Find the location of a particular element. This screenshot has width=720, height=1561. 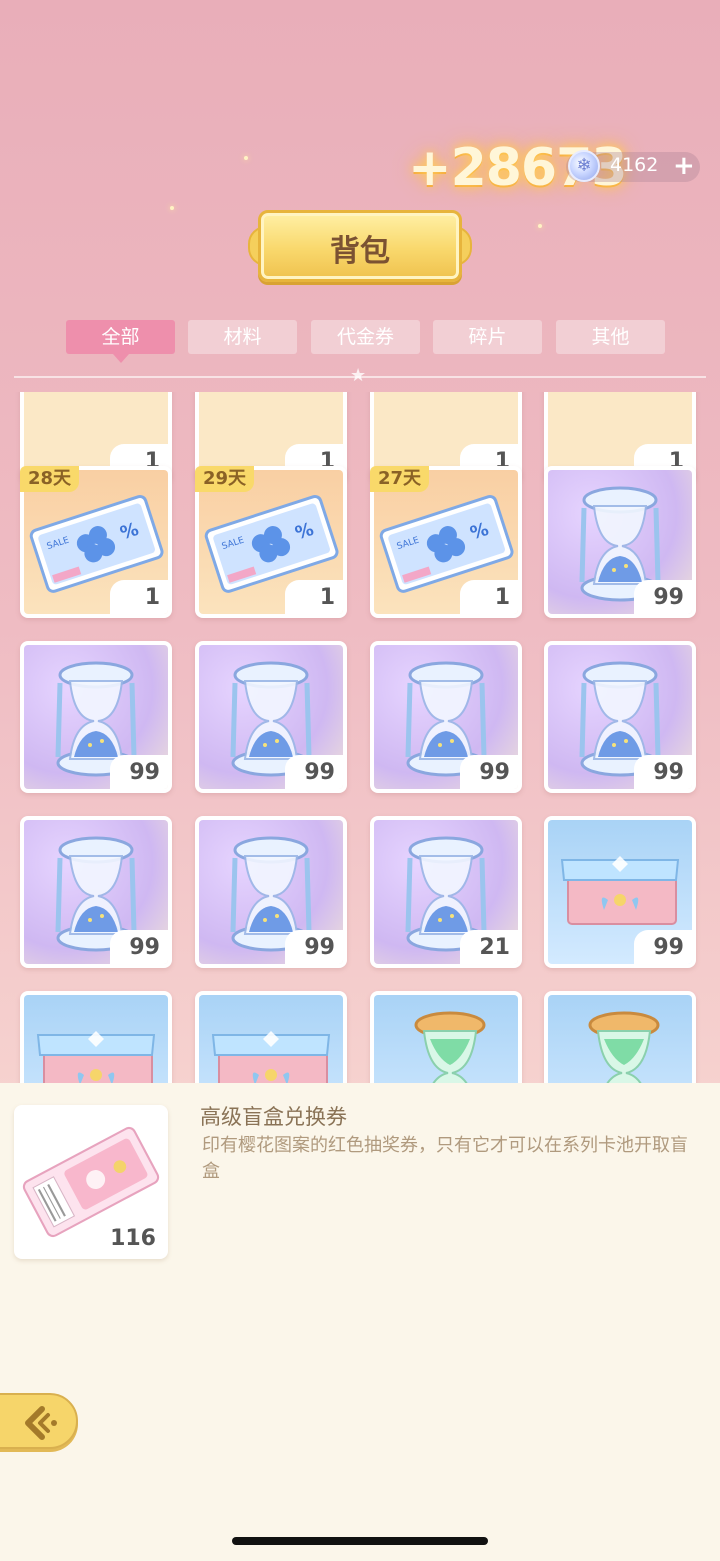

expiry-badge: 28天 is located at coordinates (50, 479).